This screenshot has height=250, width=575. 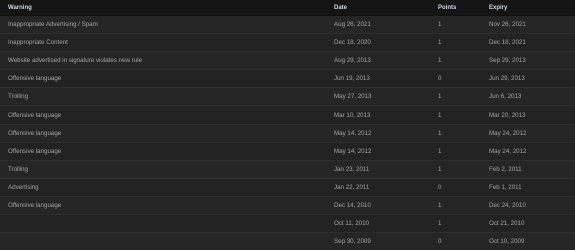 What do you see at coordinates (507, 79) in the screenshot?
I see `cell-expiry: Jun 29, 2013` at bounding box center [507, 79].